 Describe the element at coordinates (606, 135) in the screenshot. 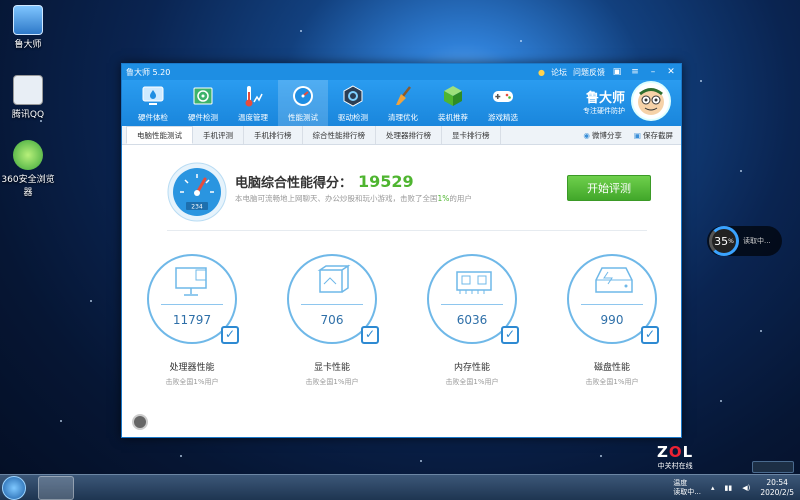

I see `weibo-share-label: 微博分享` at that location.